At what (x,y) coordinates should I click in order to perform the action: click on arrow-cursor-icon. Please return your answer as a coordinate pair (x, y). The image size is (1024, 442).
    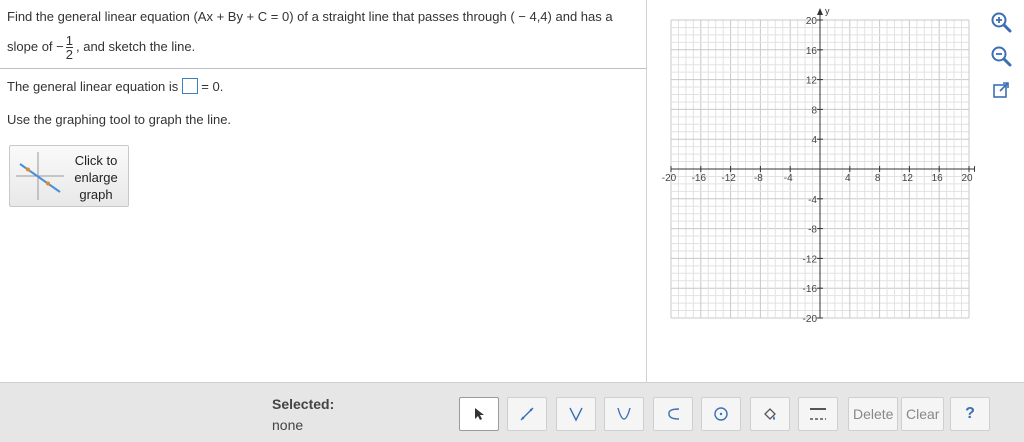
    Looking at the image, I should click on (479, 414).